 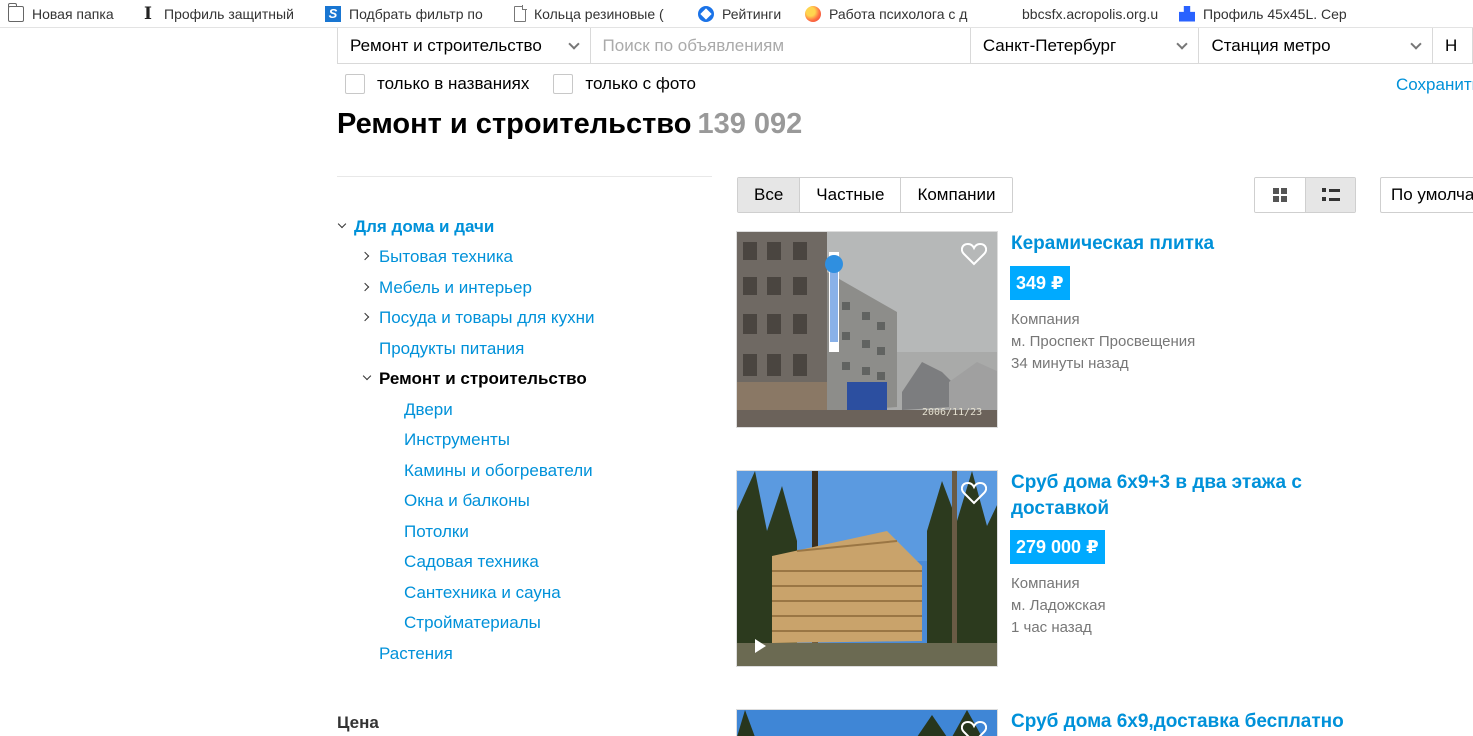 I want to click on grid-view-button, so click(x=1280, y=195).